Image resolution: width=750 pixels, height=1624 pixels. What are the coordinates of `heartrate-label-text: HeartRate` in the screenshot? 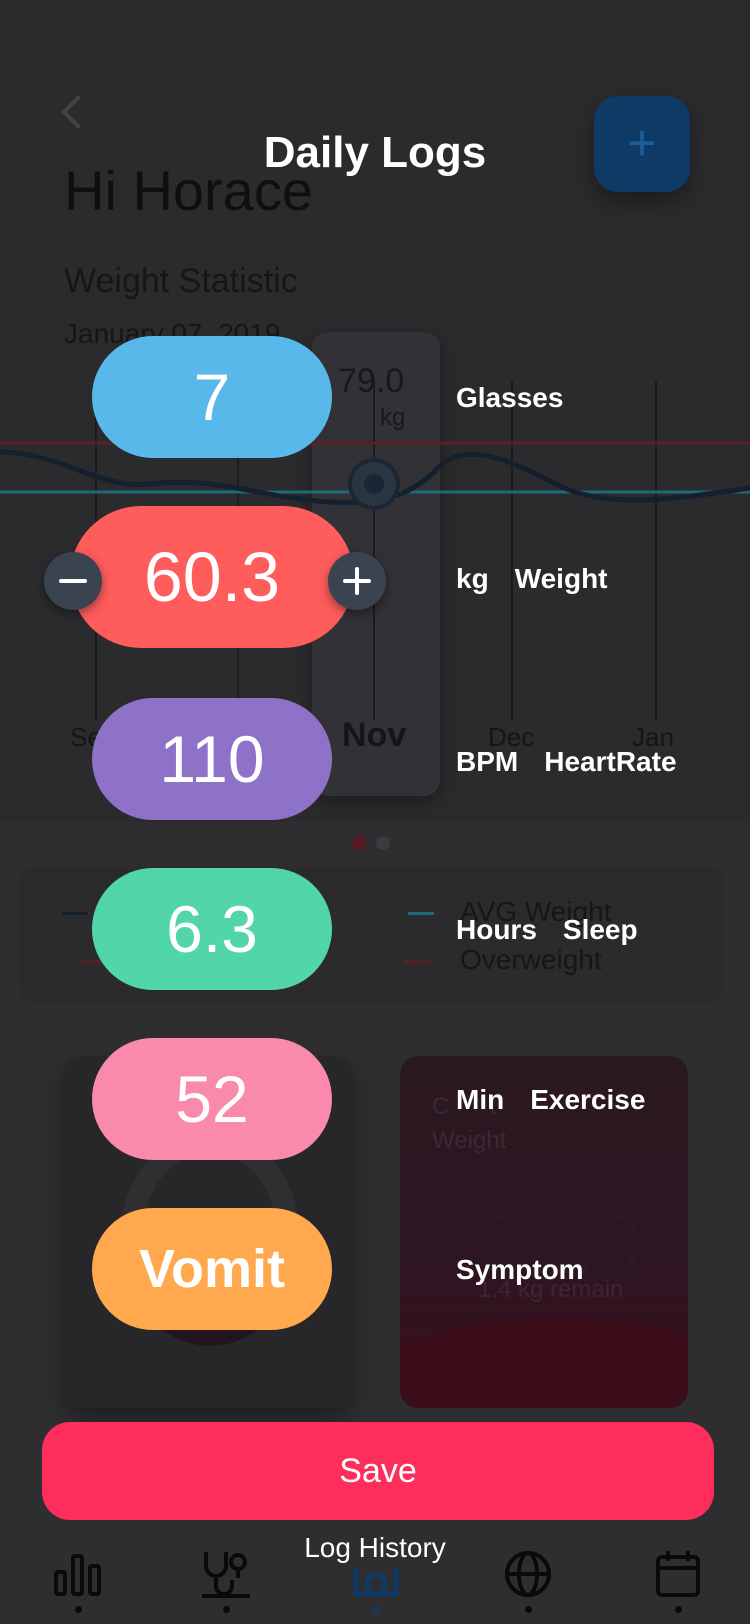 It's located at (610, 761).